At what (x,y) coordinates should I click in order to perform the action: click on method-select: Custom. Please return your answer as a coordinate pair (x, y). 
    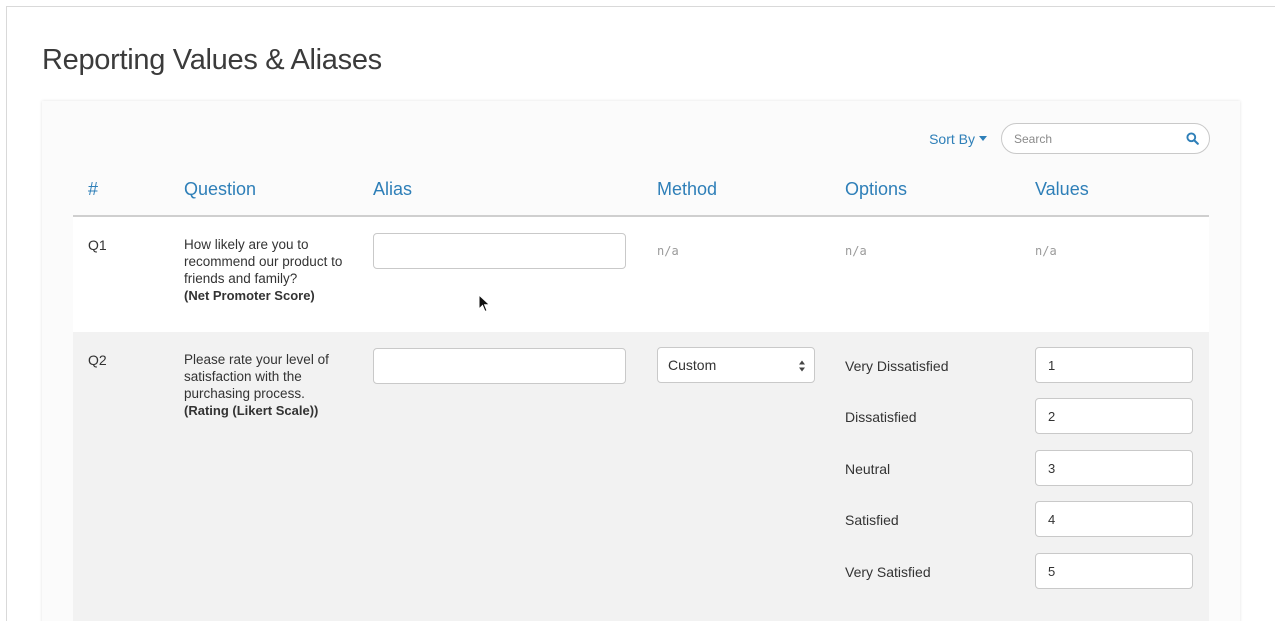
    Looking at the image, I should click on (736, 365).